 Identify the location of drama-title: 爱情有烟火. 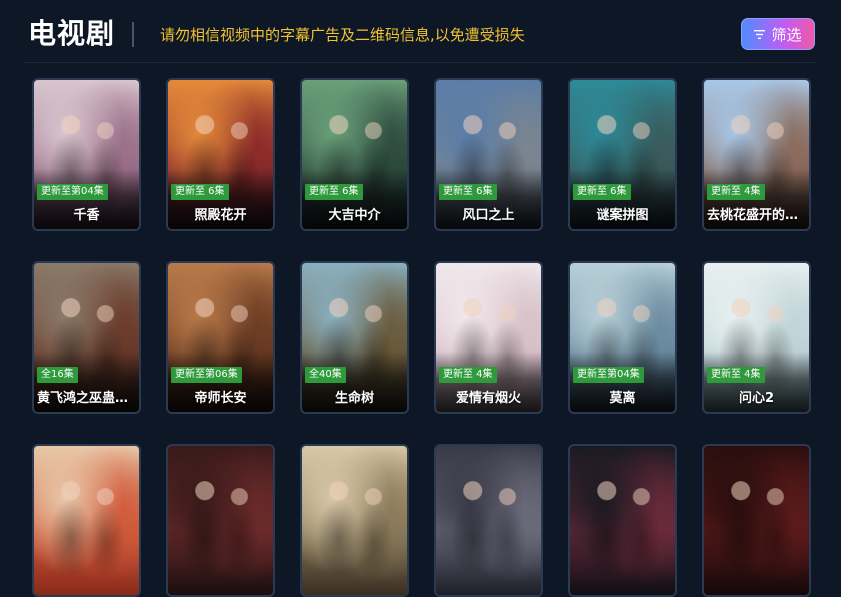
(488, 398).